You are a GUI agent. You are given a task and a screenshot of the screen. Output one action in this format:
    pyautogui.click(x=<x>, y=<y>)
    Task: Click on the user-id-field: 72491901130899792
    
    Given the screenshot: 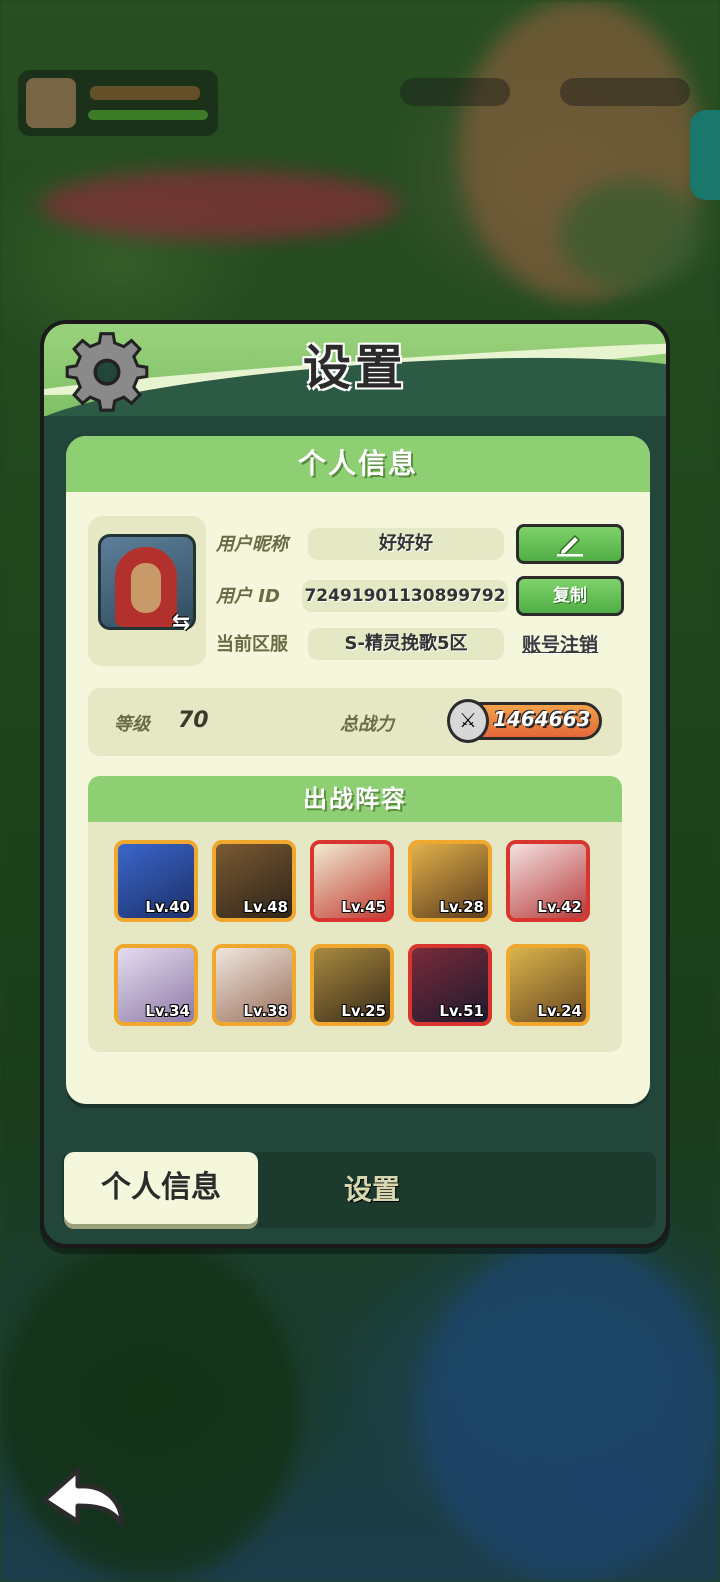 What is the action you would take?
    pyautogui.click(x=405, y=596)
    